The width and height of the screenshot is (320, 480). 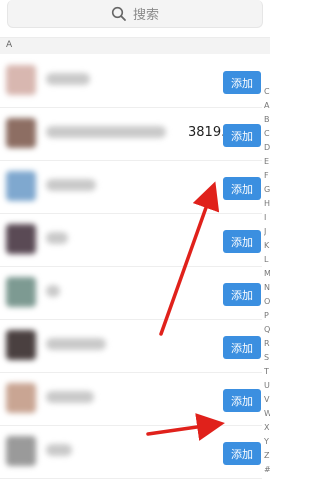 What do you see at coordinates (267, 456) in the screenshot?
I see `index-letter: Z` at bounding box center [267, 456].